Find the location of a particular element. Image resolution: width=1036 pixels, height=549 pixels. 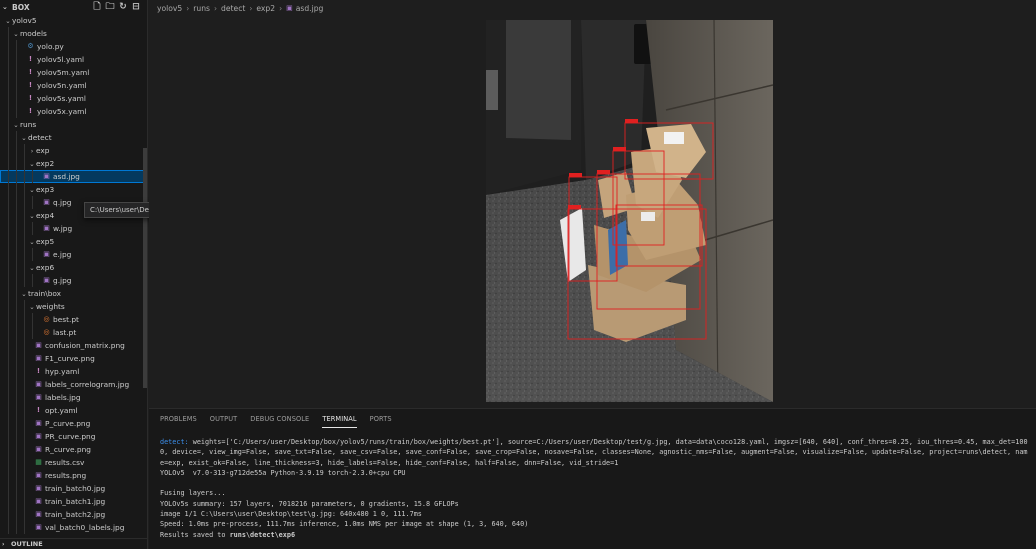

file-item: ▣ labels.jpg is located at coordinates (73, 397).